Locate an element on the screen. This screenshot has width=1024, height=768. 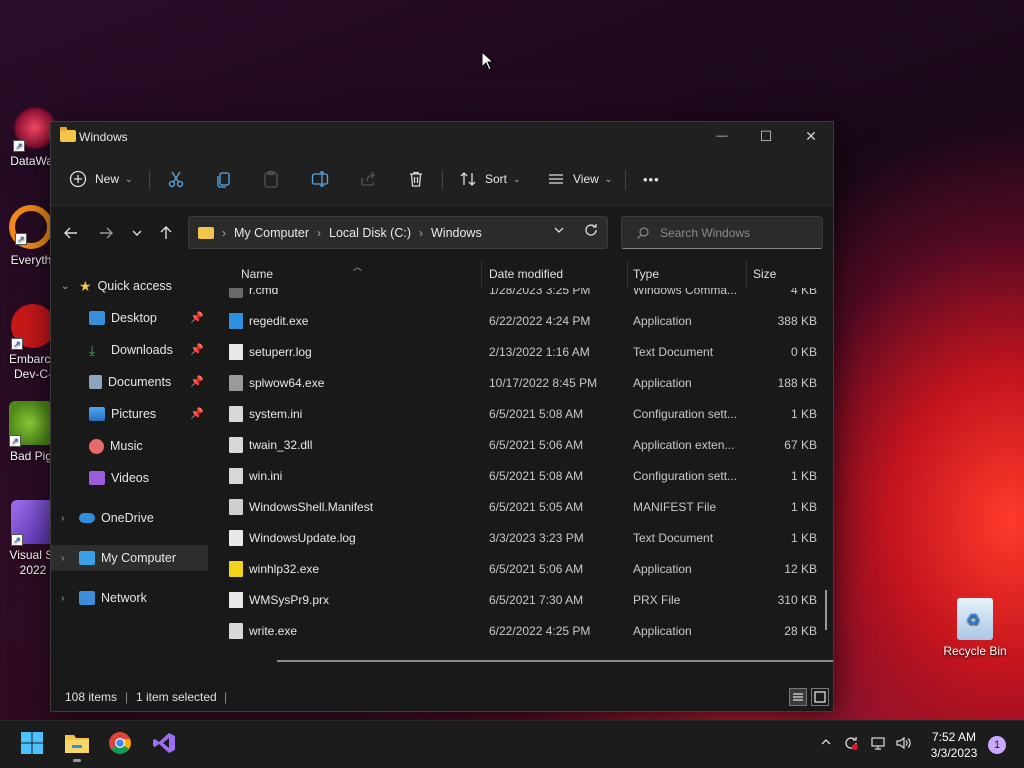
sort-button: Sort ⌄ is located at coordinates (490, 179).